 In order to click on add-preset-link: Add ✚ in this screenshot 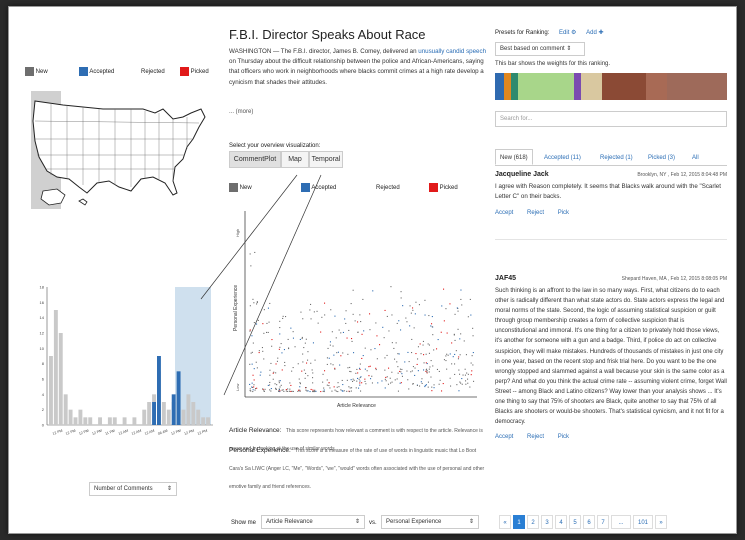, I will do `click(594, 33)`.